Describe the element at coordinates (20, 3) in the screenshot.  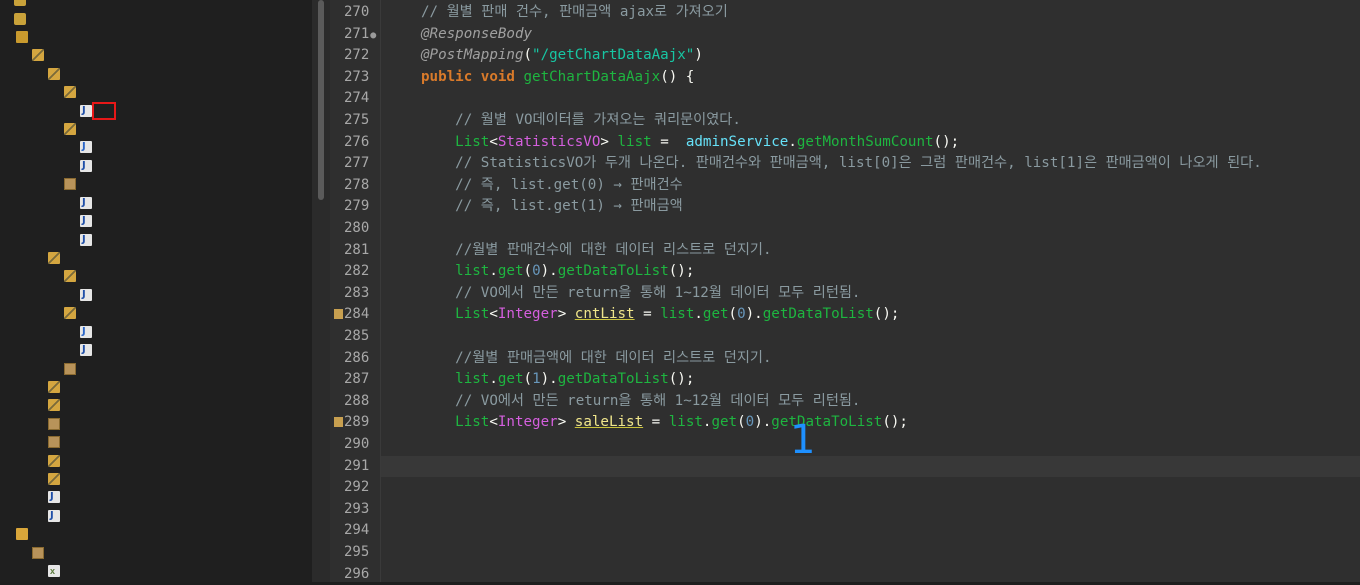
I see `project-icon` at that location.